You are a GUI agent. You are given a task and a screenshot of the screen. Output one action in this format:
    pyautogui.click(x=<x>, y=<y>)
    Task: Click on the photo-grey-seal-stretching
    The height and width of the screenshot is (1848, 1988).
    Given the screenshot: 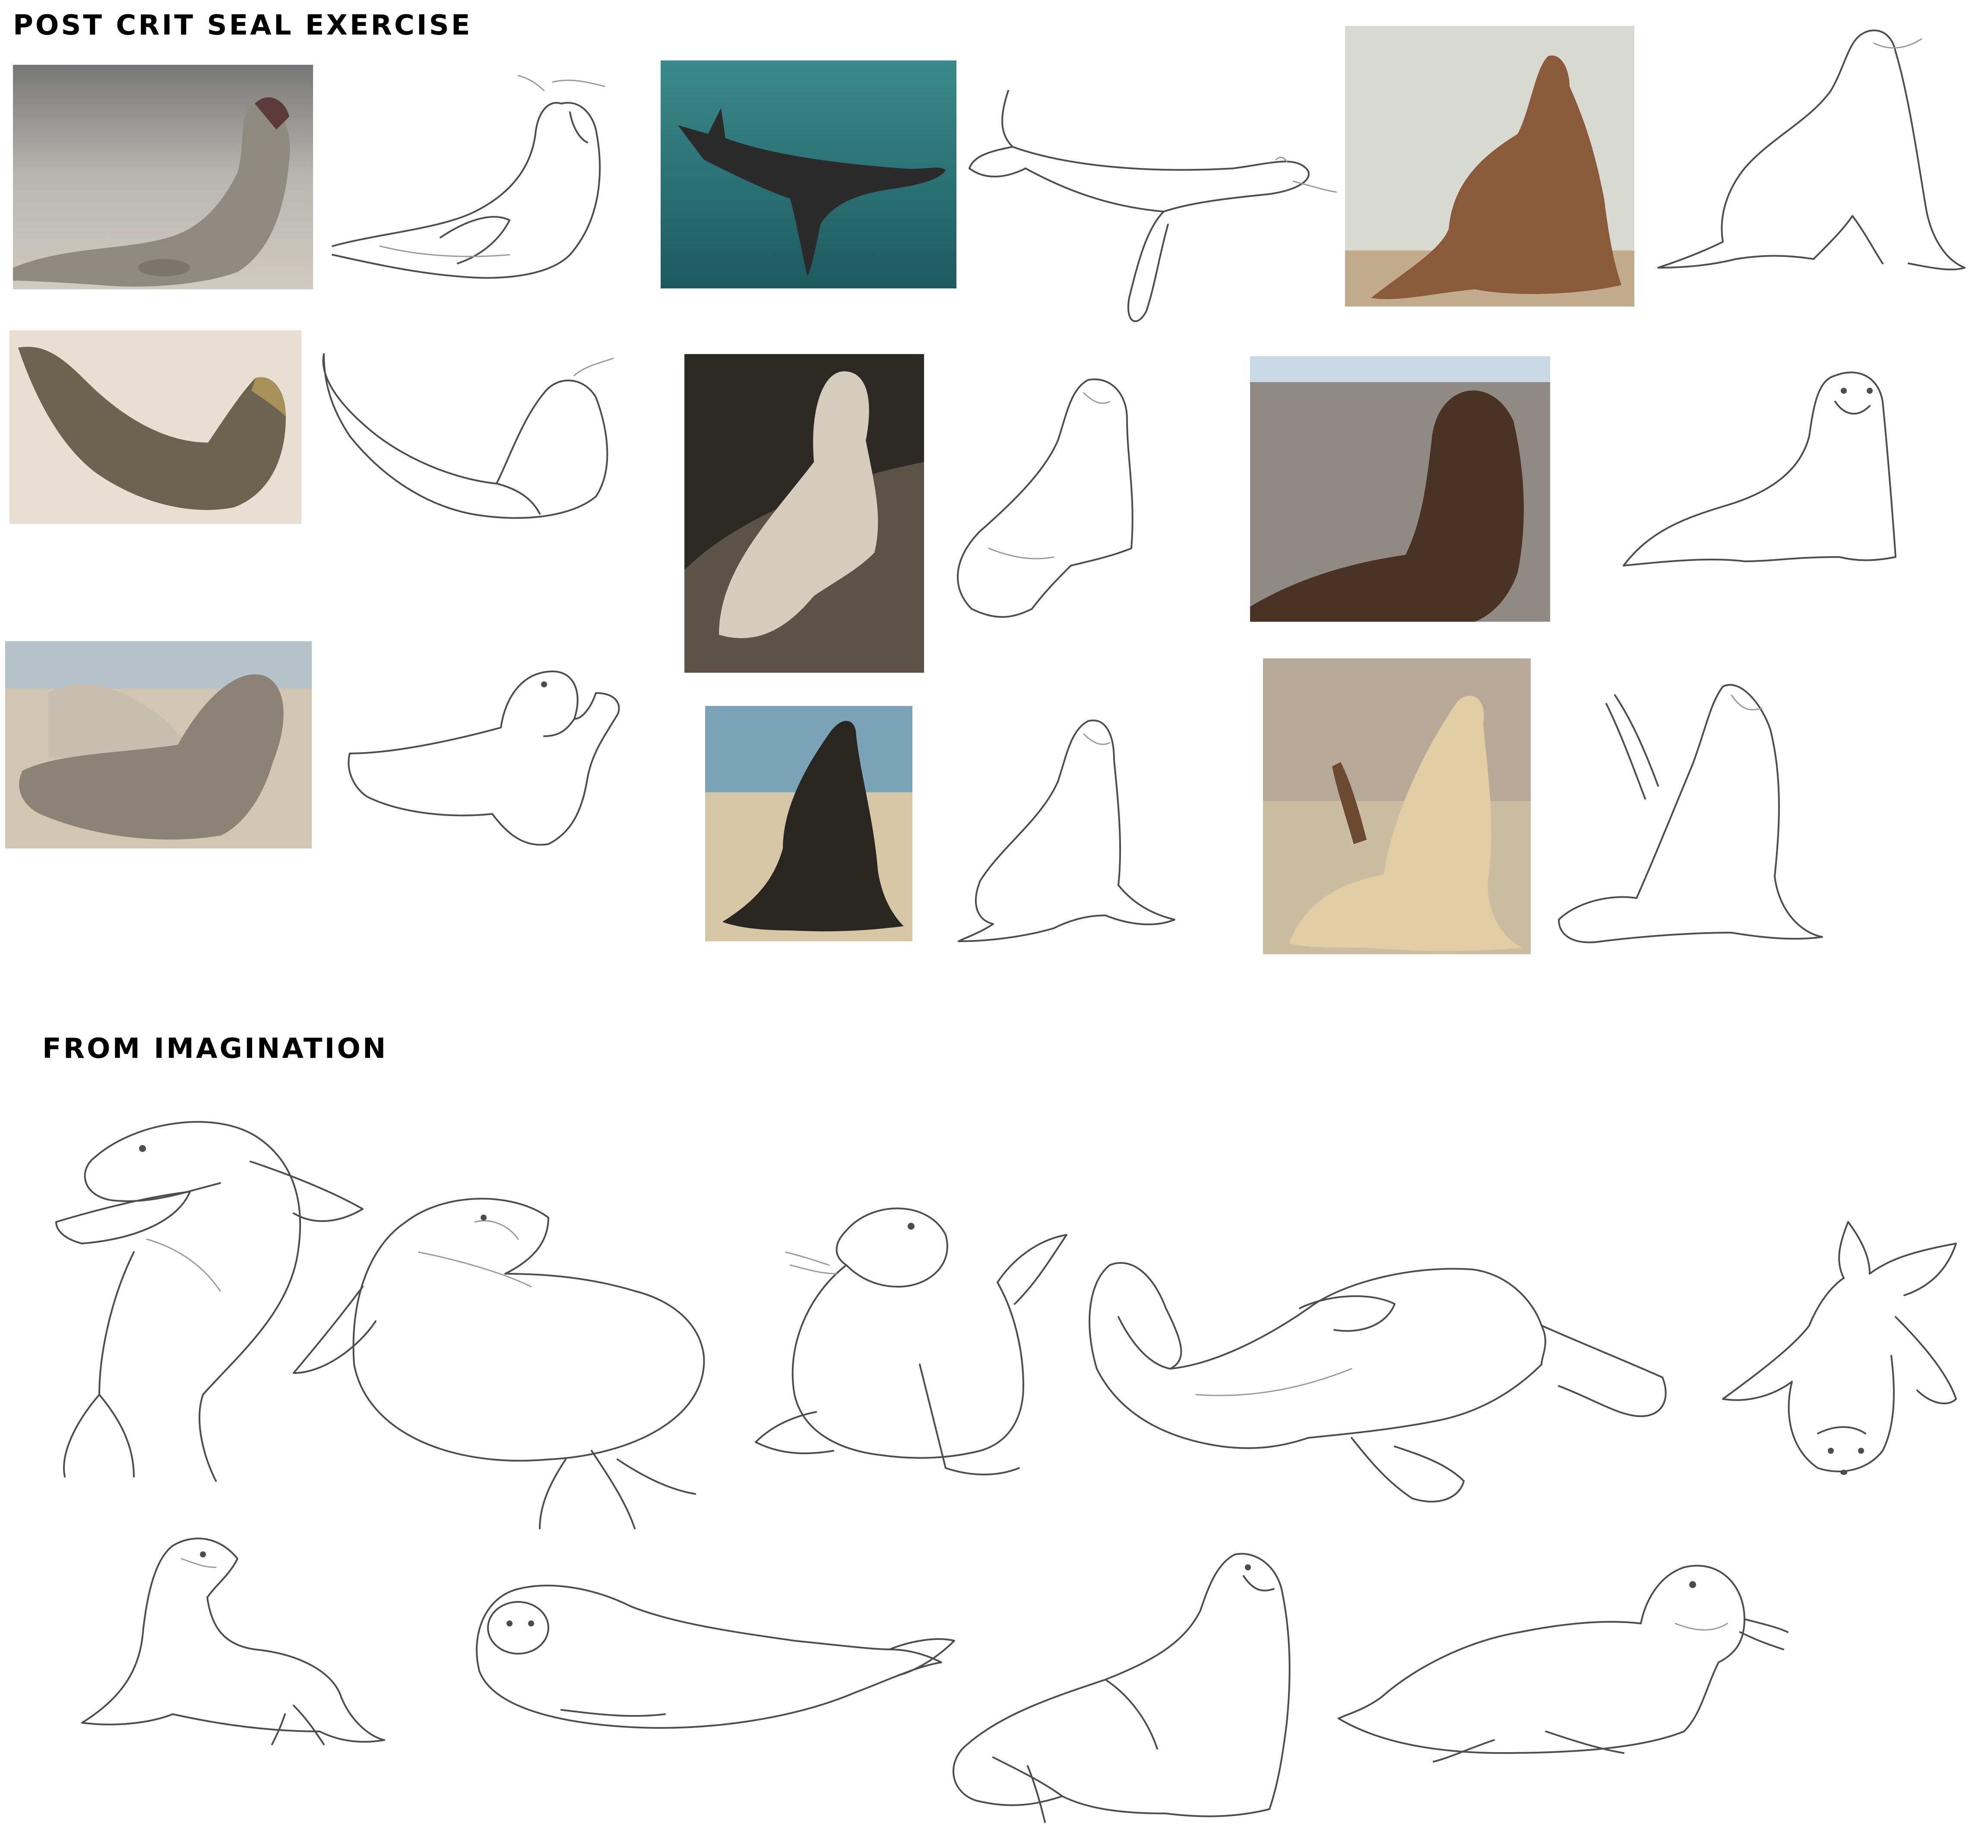 What is the action you would take?
    pyautogui.click(x=155, y=427)
    